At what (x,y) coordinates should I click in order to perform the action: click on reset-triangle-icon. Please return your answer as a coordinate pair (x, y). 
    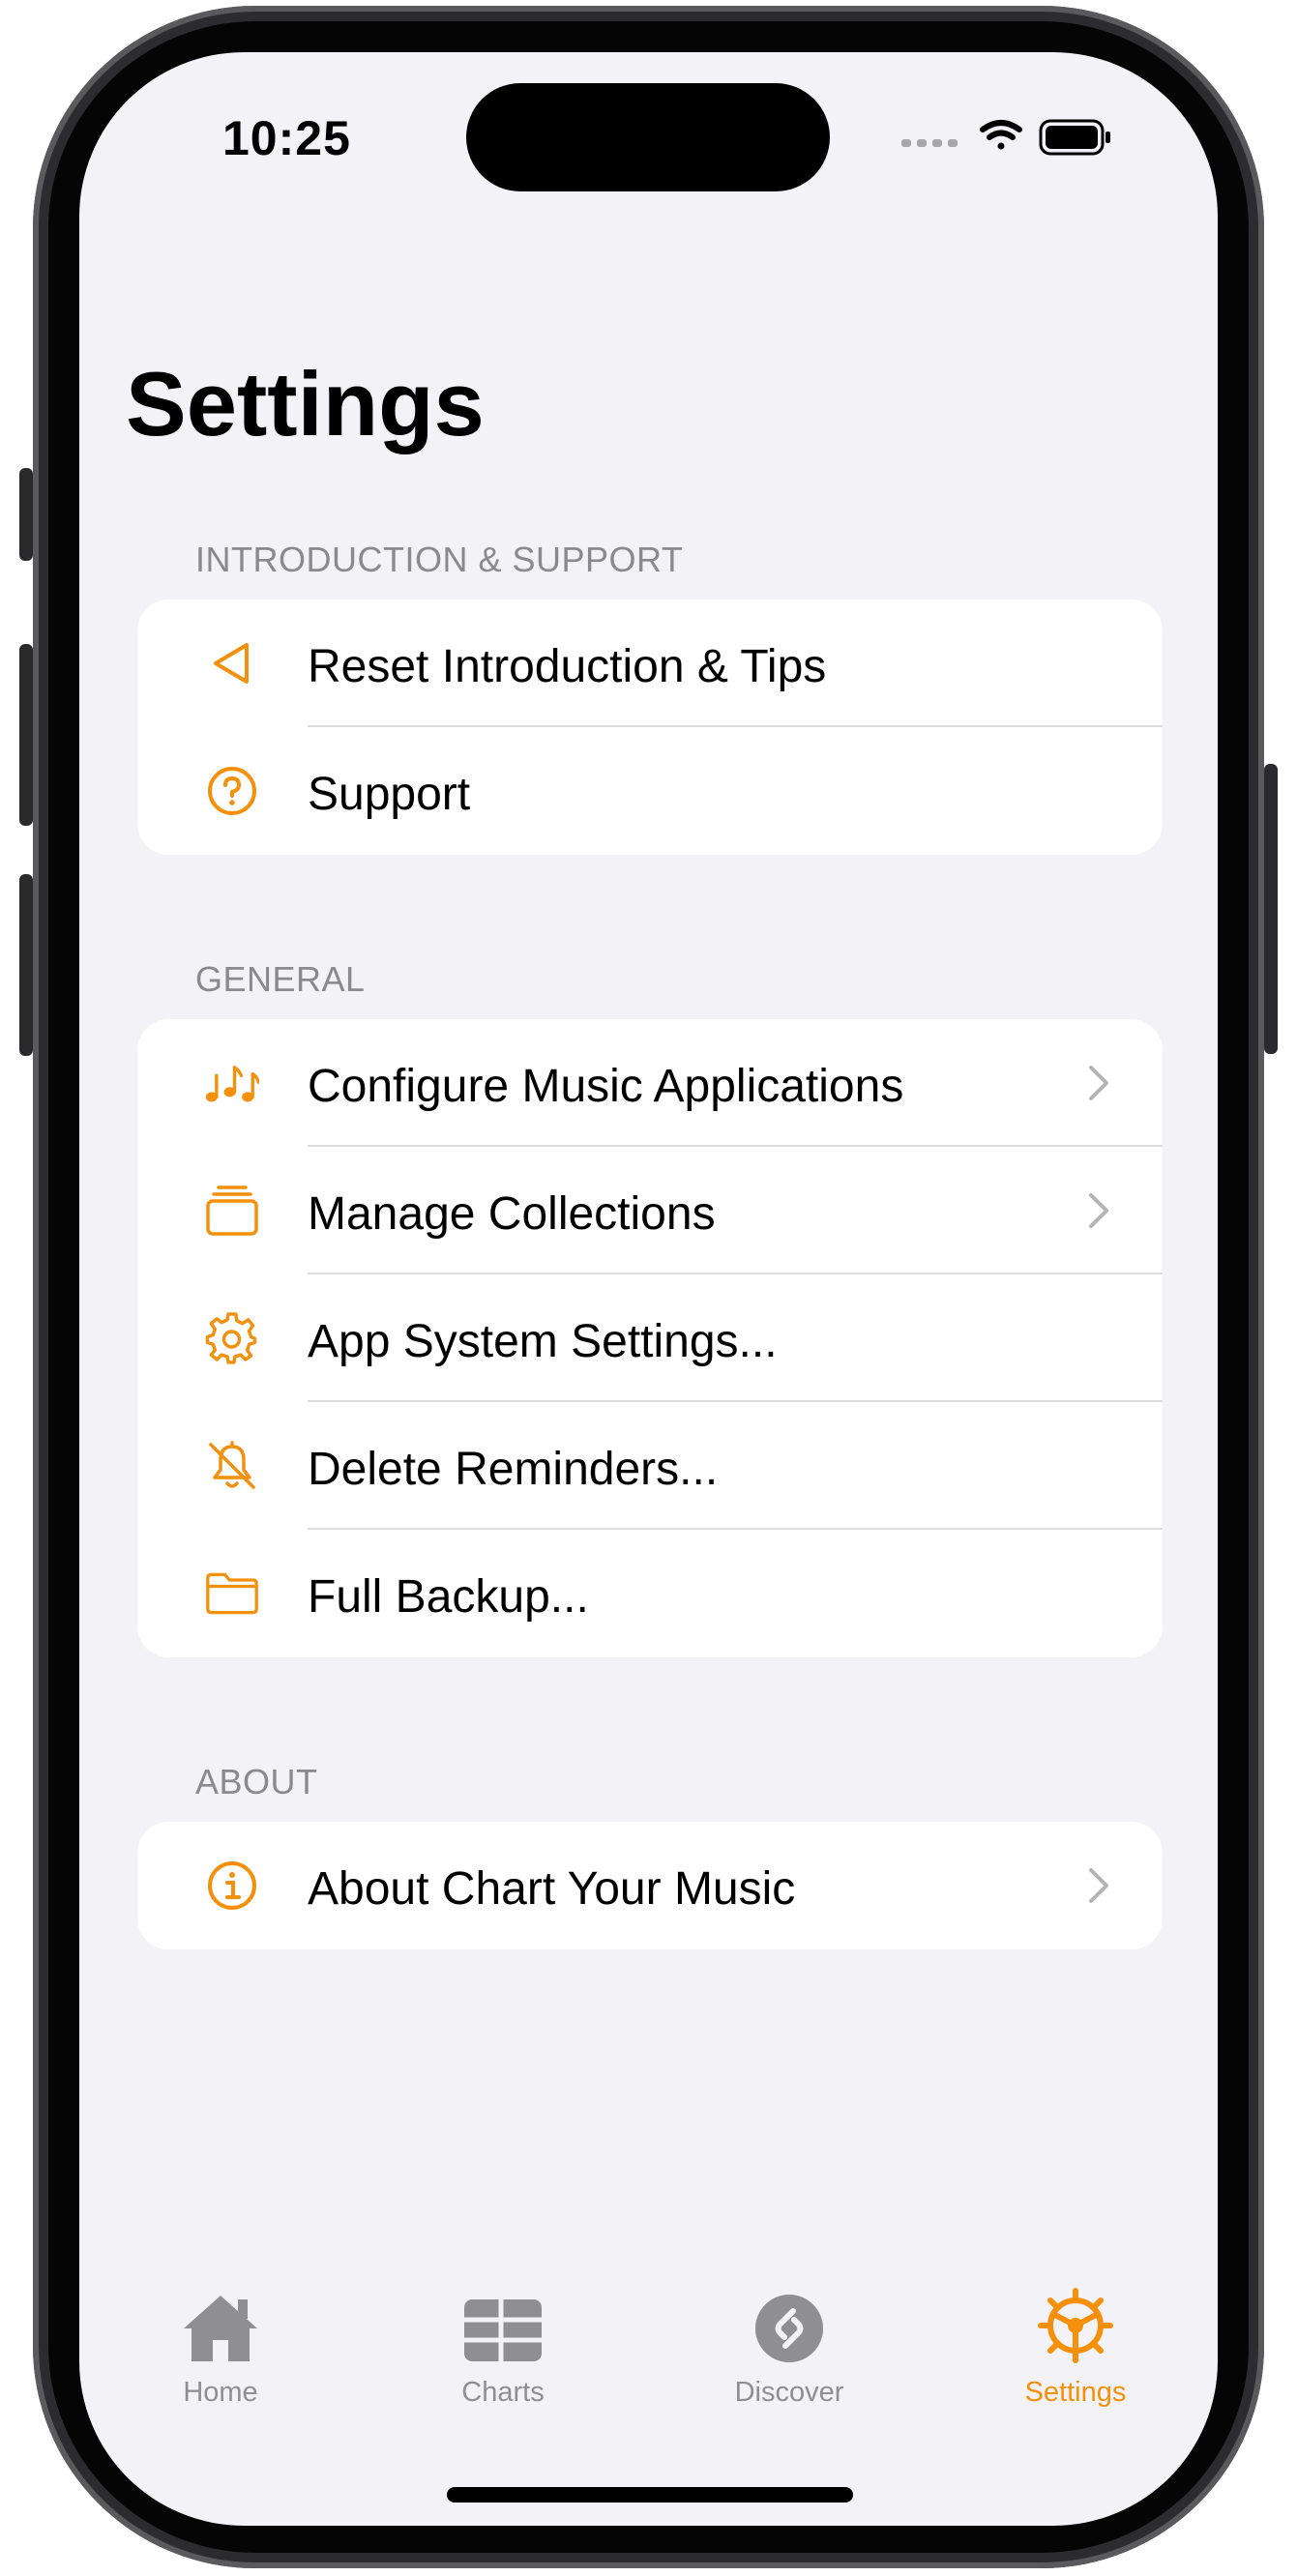
    Looking at the image, I should click on (232, 663).